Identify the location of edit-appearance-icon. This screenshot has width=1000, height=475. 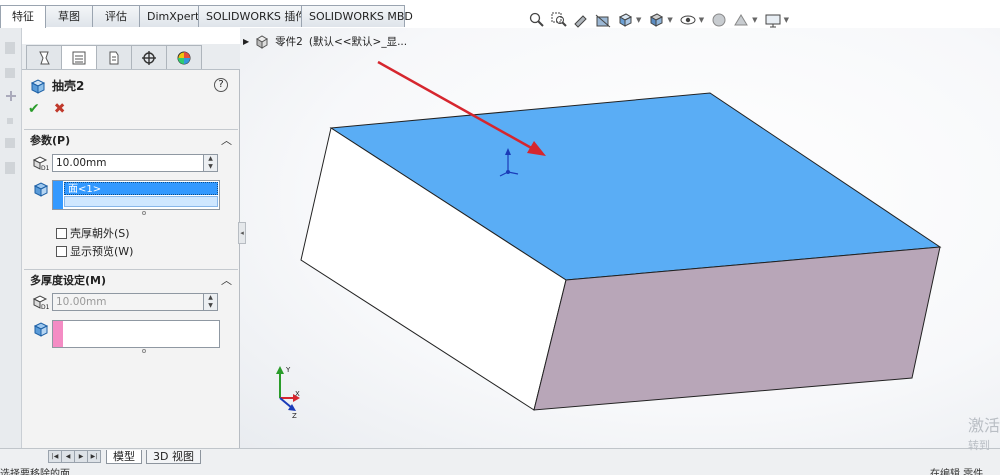
(719, 20).